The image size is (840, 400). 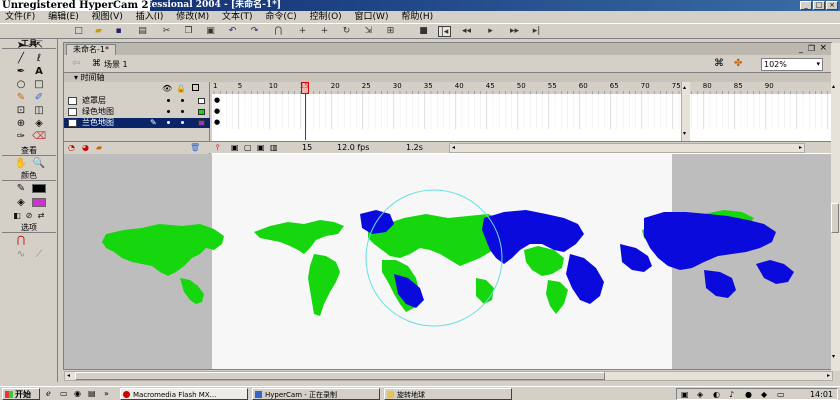 I want to click on maximize-button: □, so click(x=819, y=5).